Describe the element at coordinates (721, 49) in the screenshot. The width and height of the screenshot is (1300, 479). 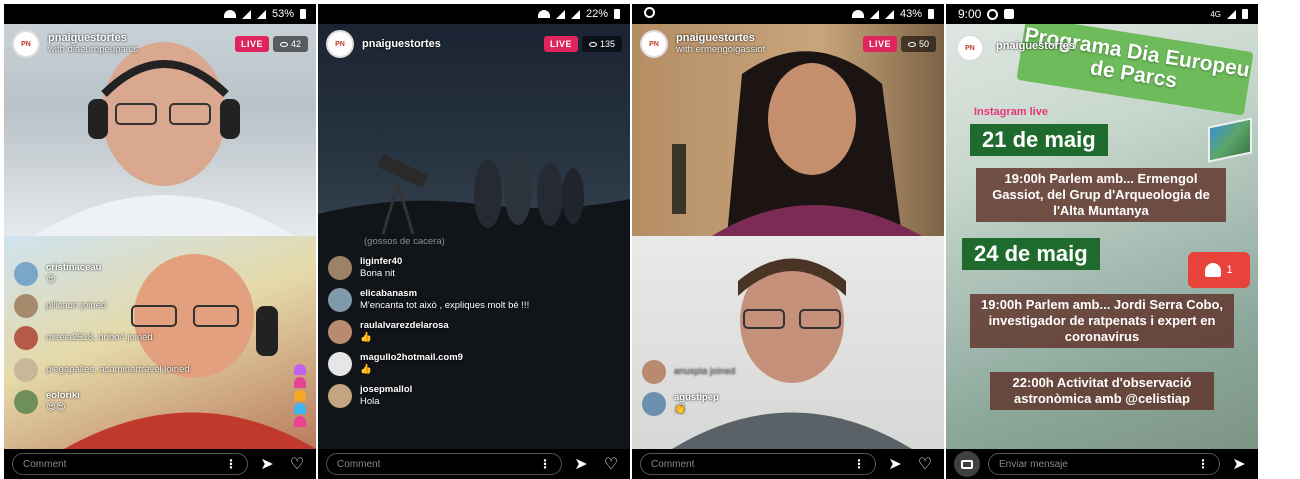
I see `guest-username: with ermengolgassiot` at that location.